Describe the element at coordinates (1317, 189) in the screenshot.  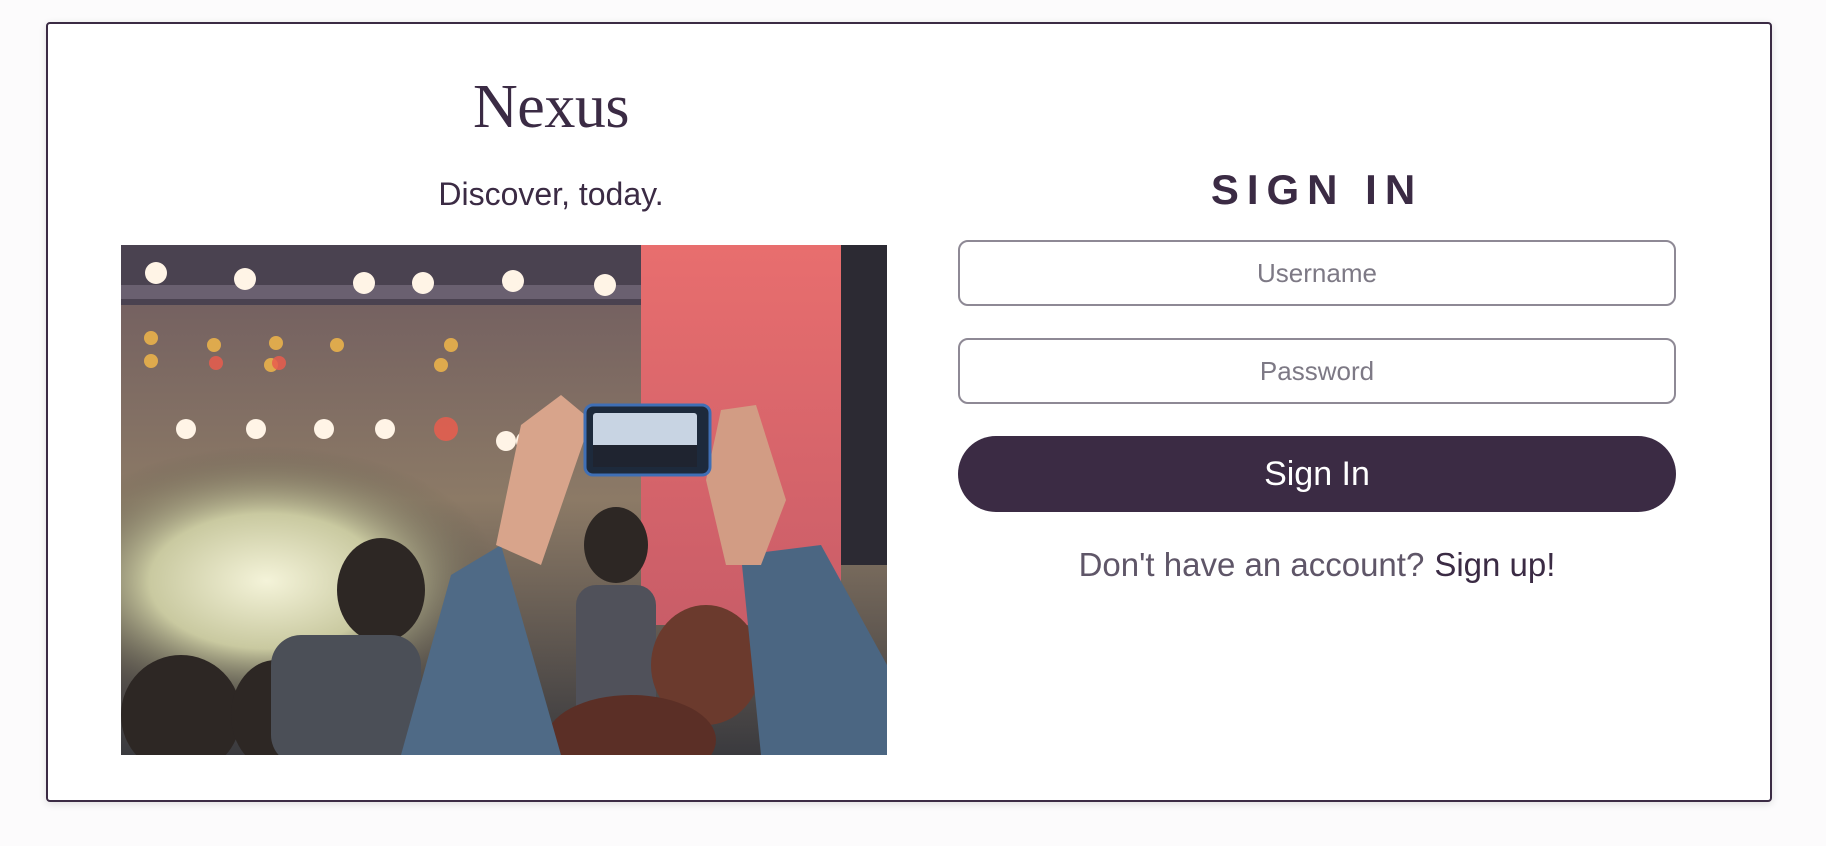
I see `sign-in-heading: SIGN IN` at that location.